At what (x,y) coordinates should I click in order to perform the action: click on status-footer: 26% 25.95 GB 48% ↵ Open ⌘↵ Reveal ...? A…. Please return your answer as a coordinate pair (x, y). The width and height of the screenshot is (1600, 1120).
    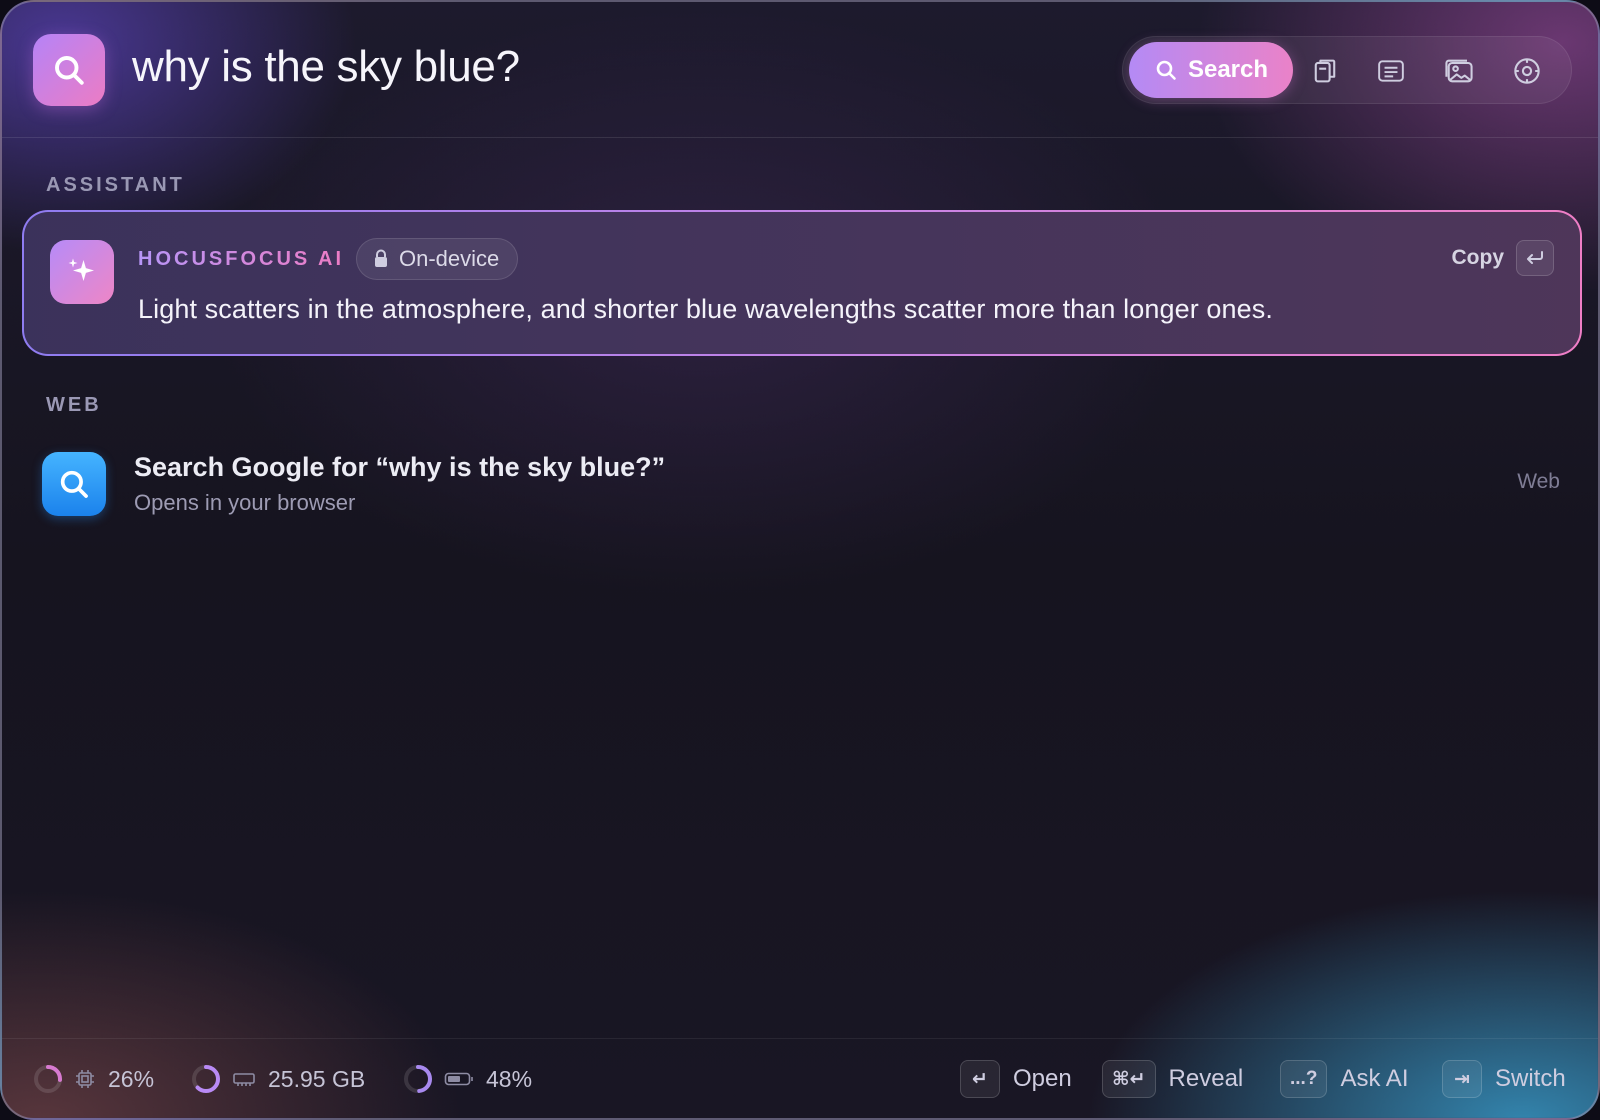
    Looking at the image, I should click on (800, 1078).